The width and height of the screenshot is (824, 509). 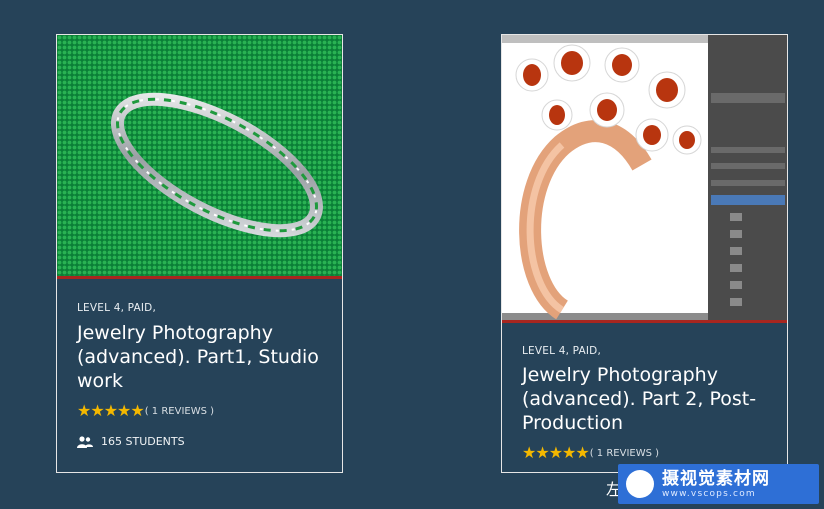 I want to click on watermark-badge: 摄视觉素材网 www.vscops.com, so click(x=718, y=484).